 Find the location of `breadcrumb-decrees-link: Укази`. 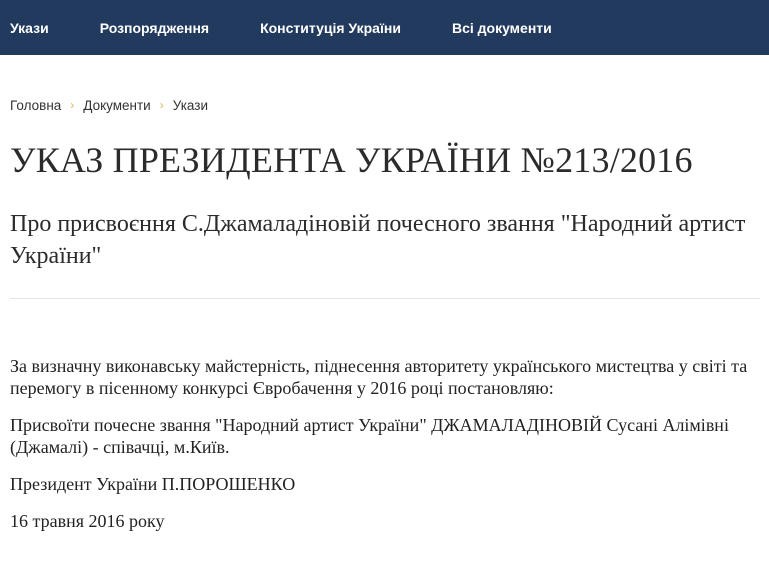

breadcrumb-decrees-link: Укази is located at coordinates (190, 105).